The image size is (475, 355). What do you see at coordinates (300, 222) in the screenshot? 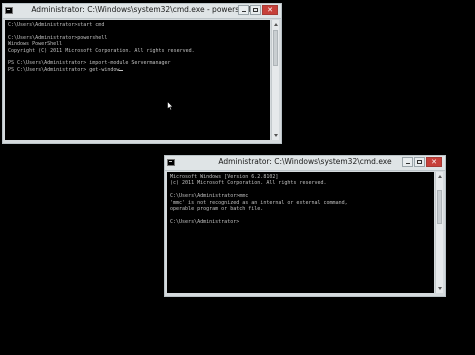
I see `console-prompt-line: C:\Users\Administrator>` at bounding box center [300, 222].